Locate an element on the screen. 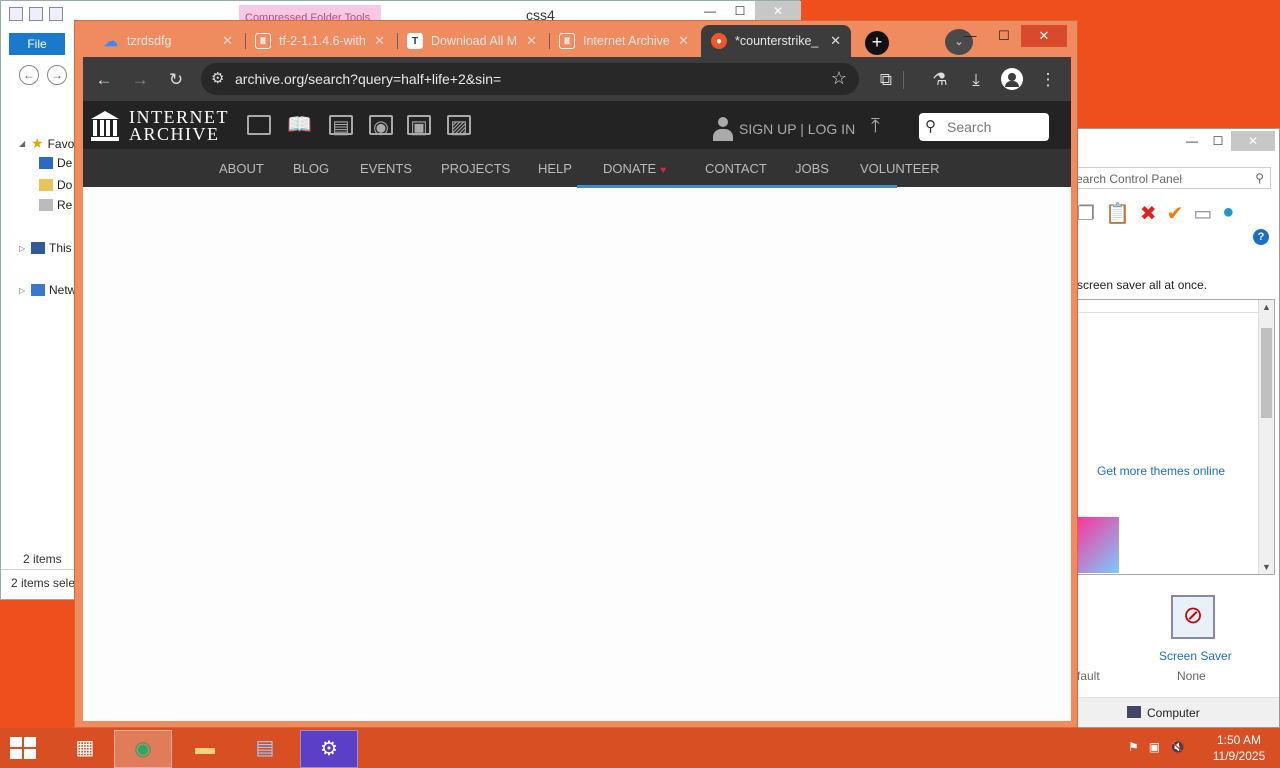 The height and width of the screenshot is (768, 1280). volume-muted-icon: 🔇 is located at coordinates (1177, 747).